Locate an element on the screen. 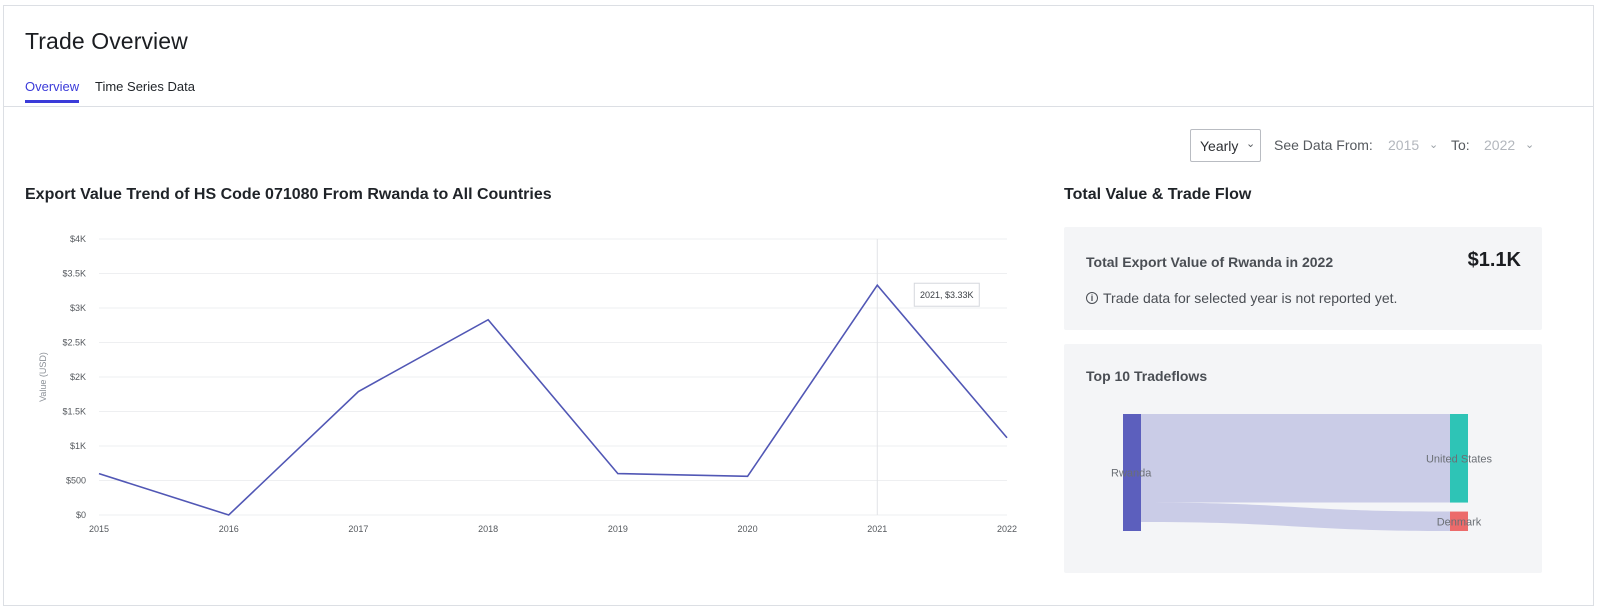  target-node-label: United States is located at coordinates (1459, 459).